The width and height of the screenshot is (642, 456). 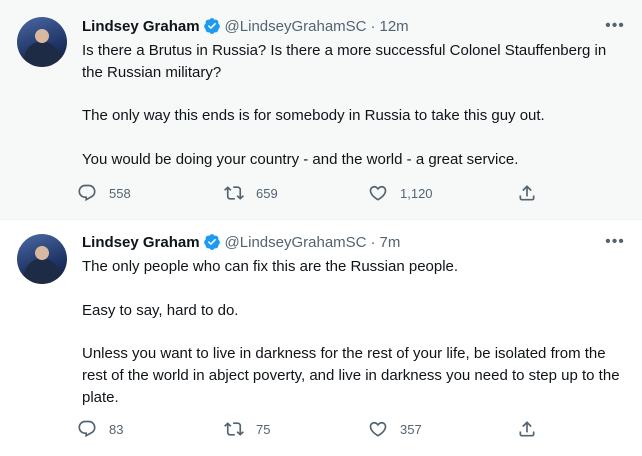 What do you see at coordinates (395, 429) in the screenshot?
I see `like-button: 357` at bounding box center [395, 429].